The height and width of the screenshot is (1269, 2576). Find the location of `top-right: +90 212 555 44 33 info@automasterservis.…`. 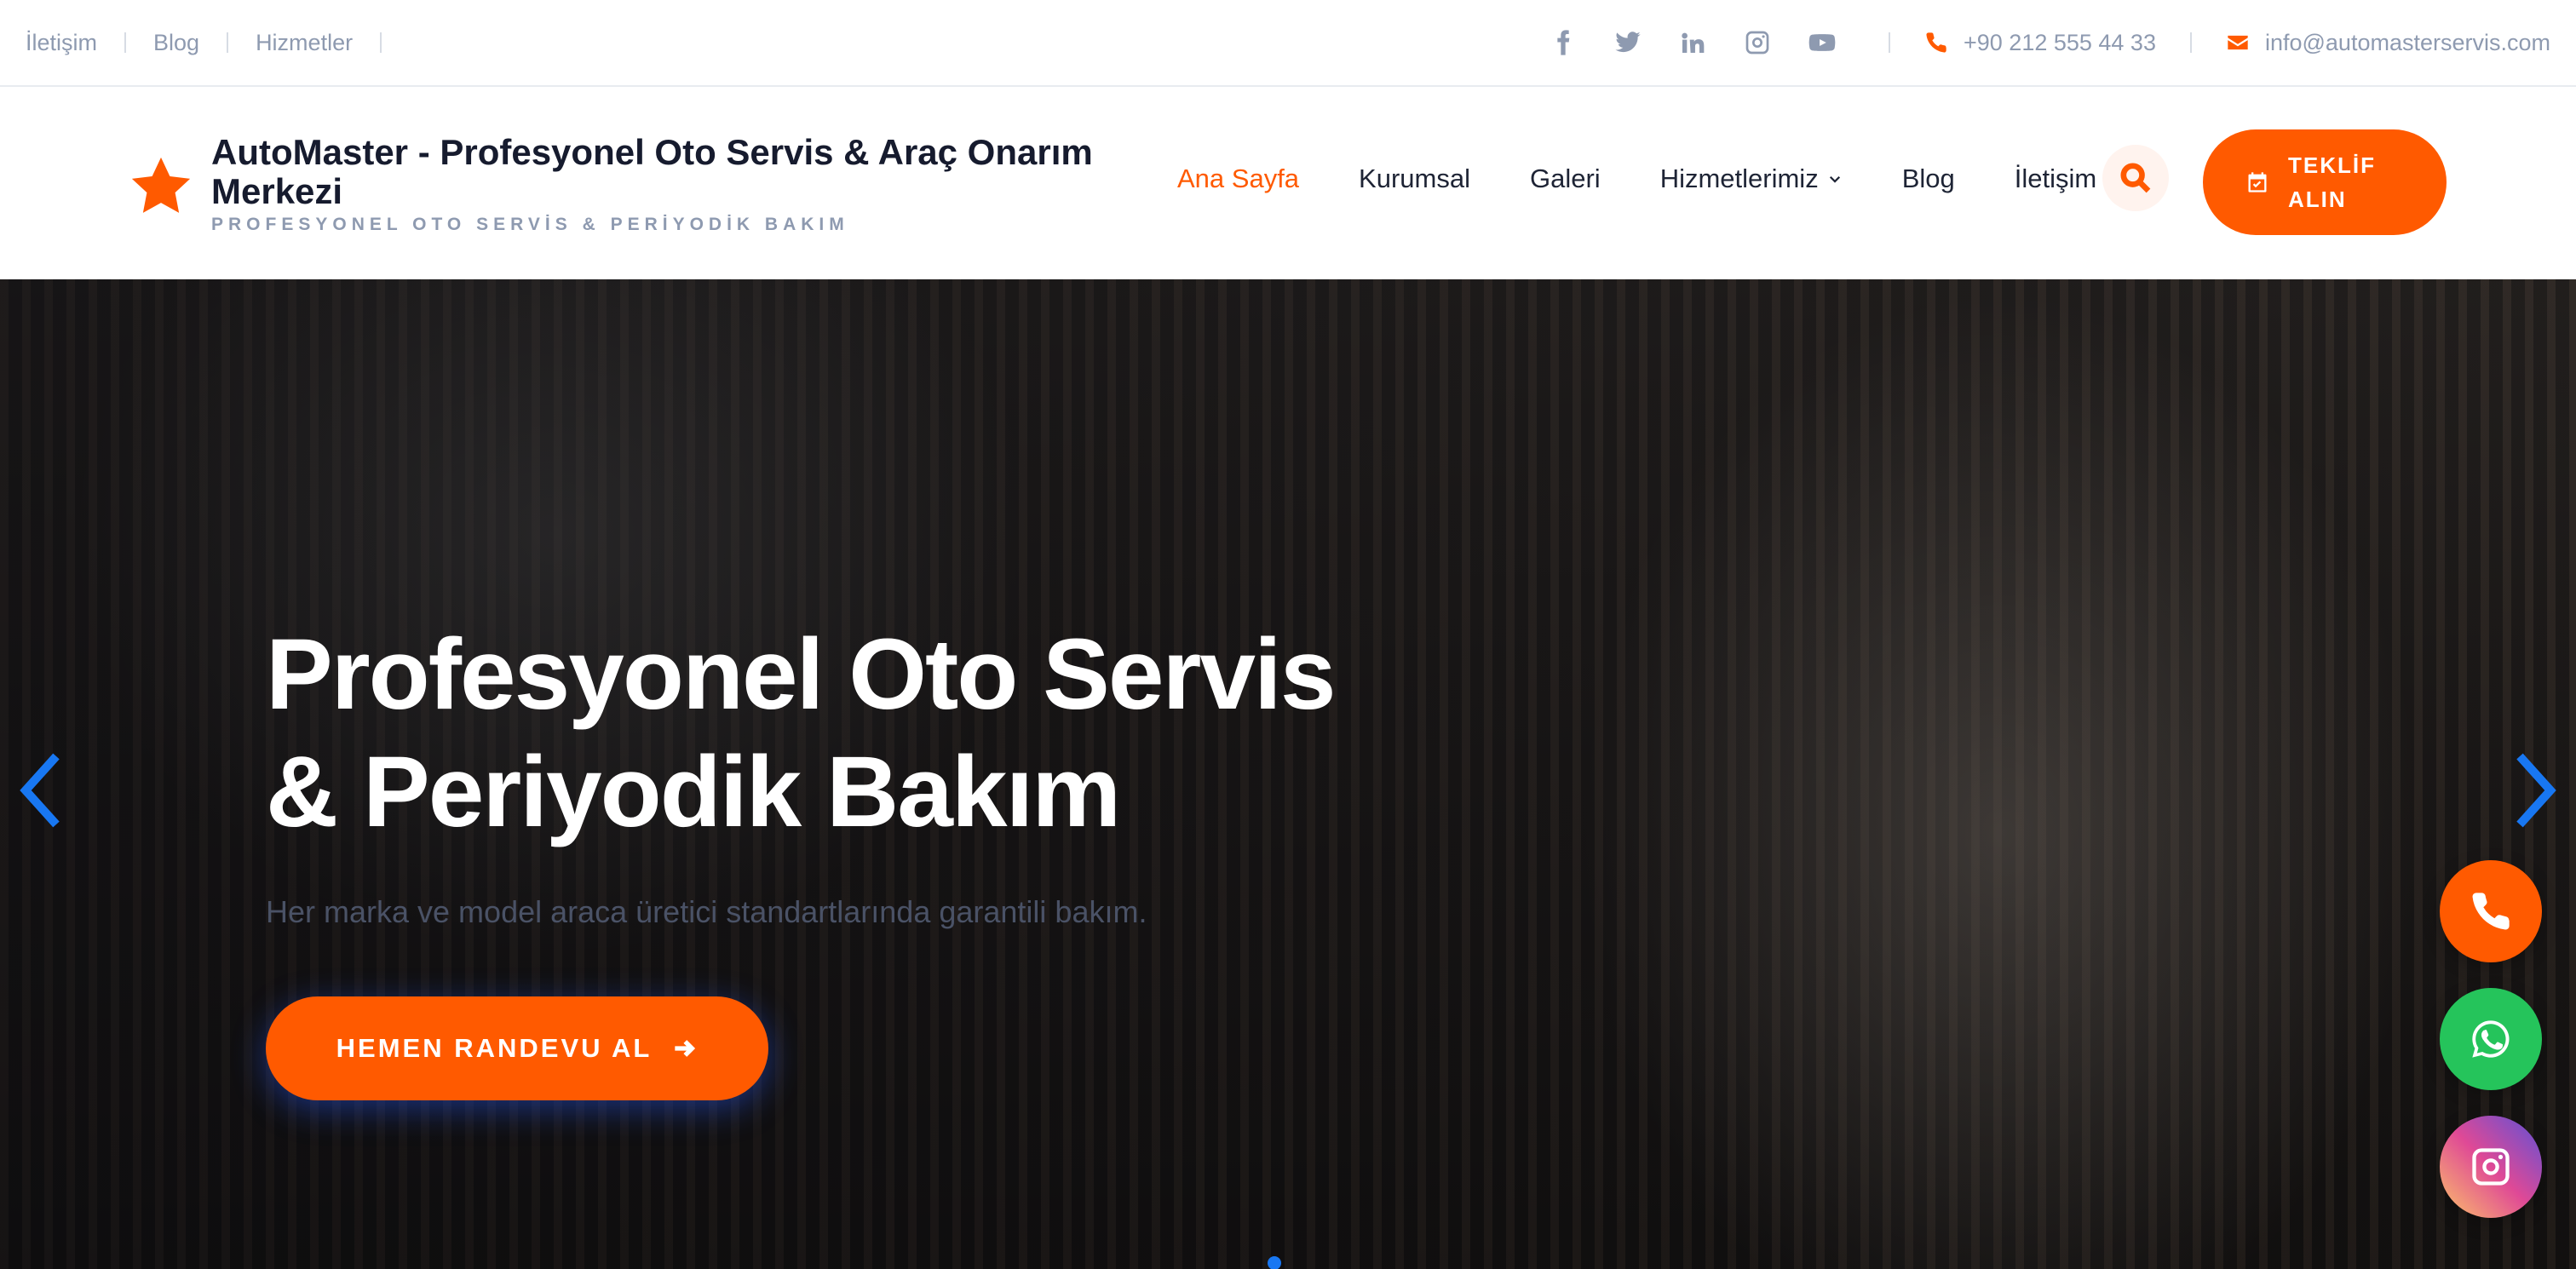

top-right: +90 212 555 44 33 info@automasterservis.… is located at coordinates (2041, 43).